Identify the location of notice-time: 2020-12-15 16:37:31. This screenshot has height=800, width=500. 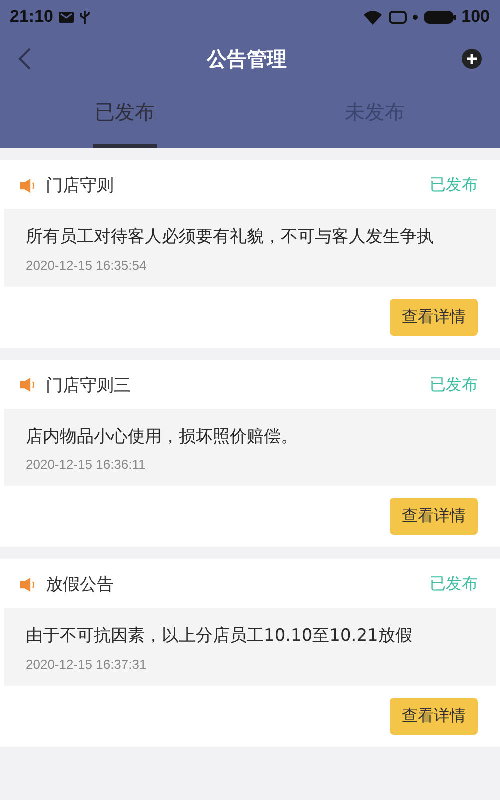
(87, 664).